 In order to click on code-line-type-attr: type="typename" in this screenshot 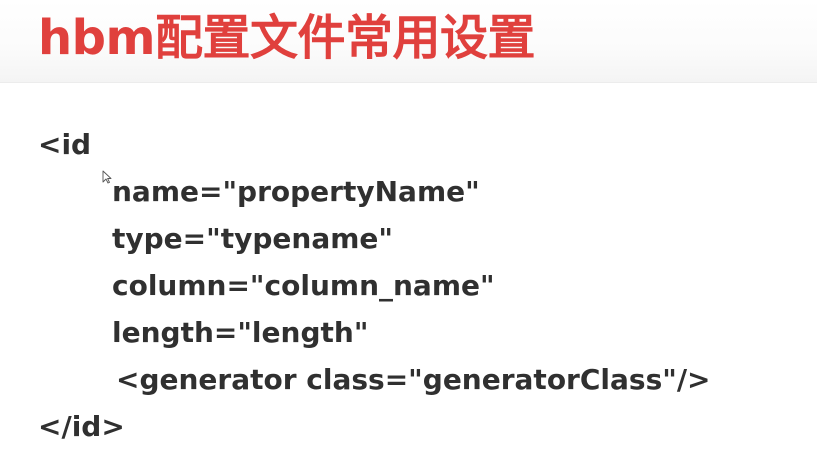, I will do `click(252, 238)`.